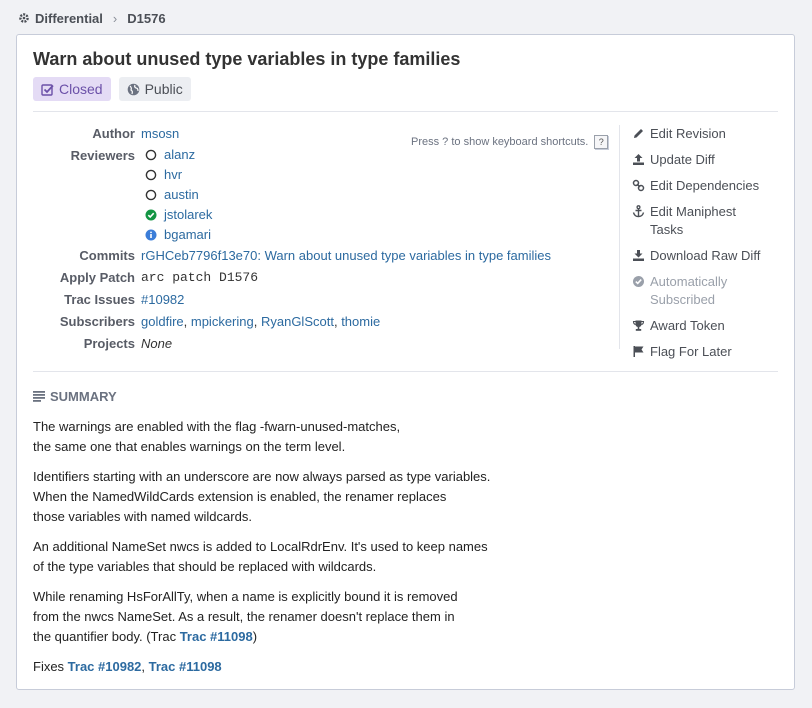  I want to click on subscriber-link: goldfire, so click(162, 321).